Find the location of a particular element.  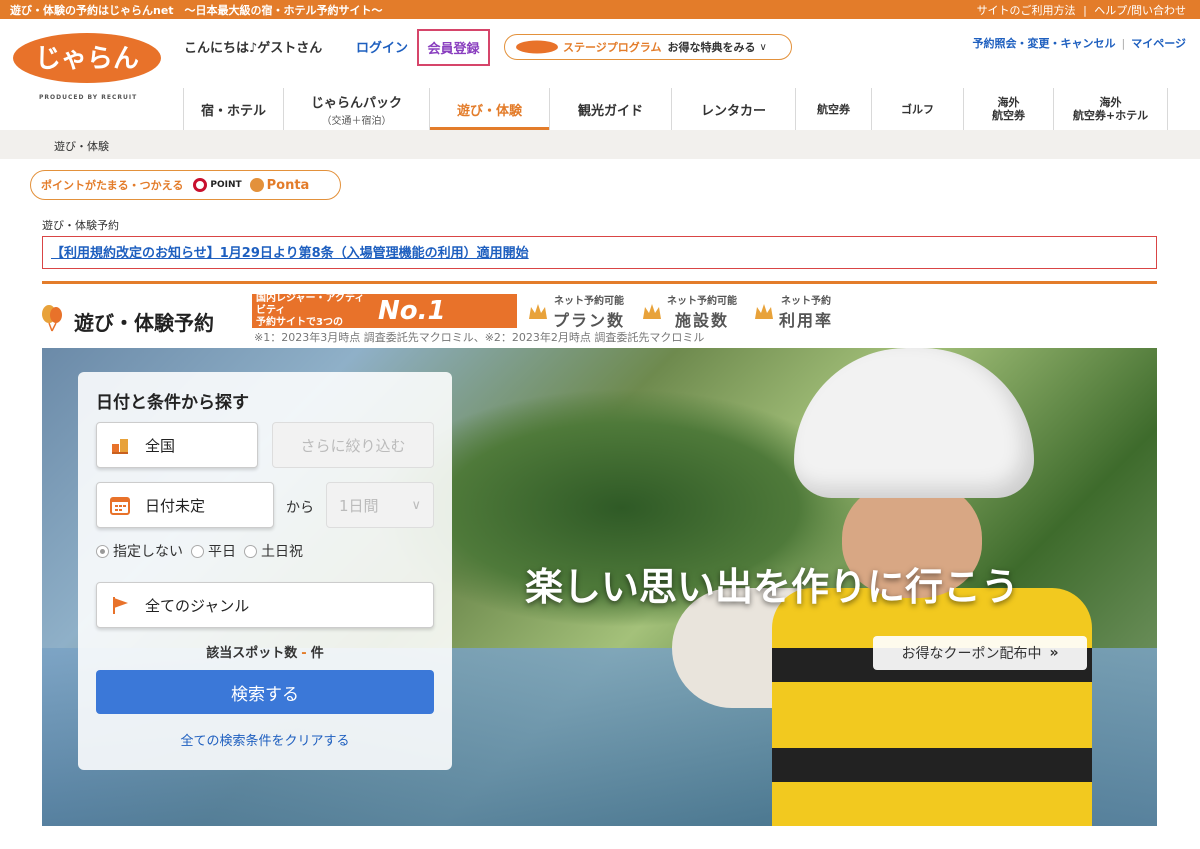

mypage-link: マイページ is located at coordinates (1158, 43).